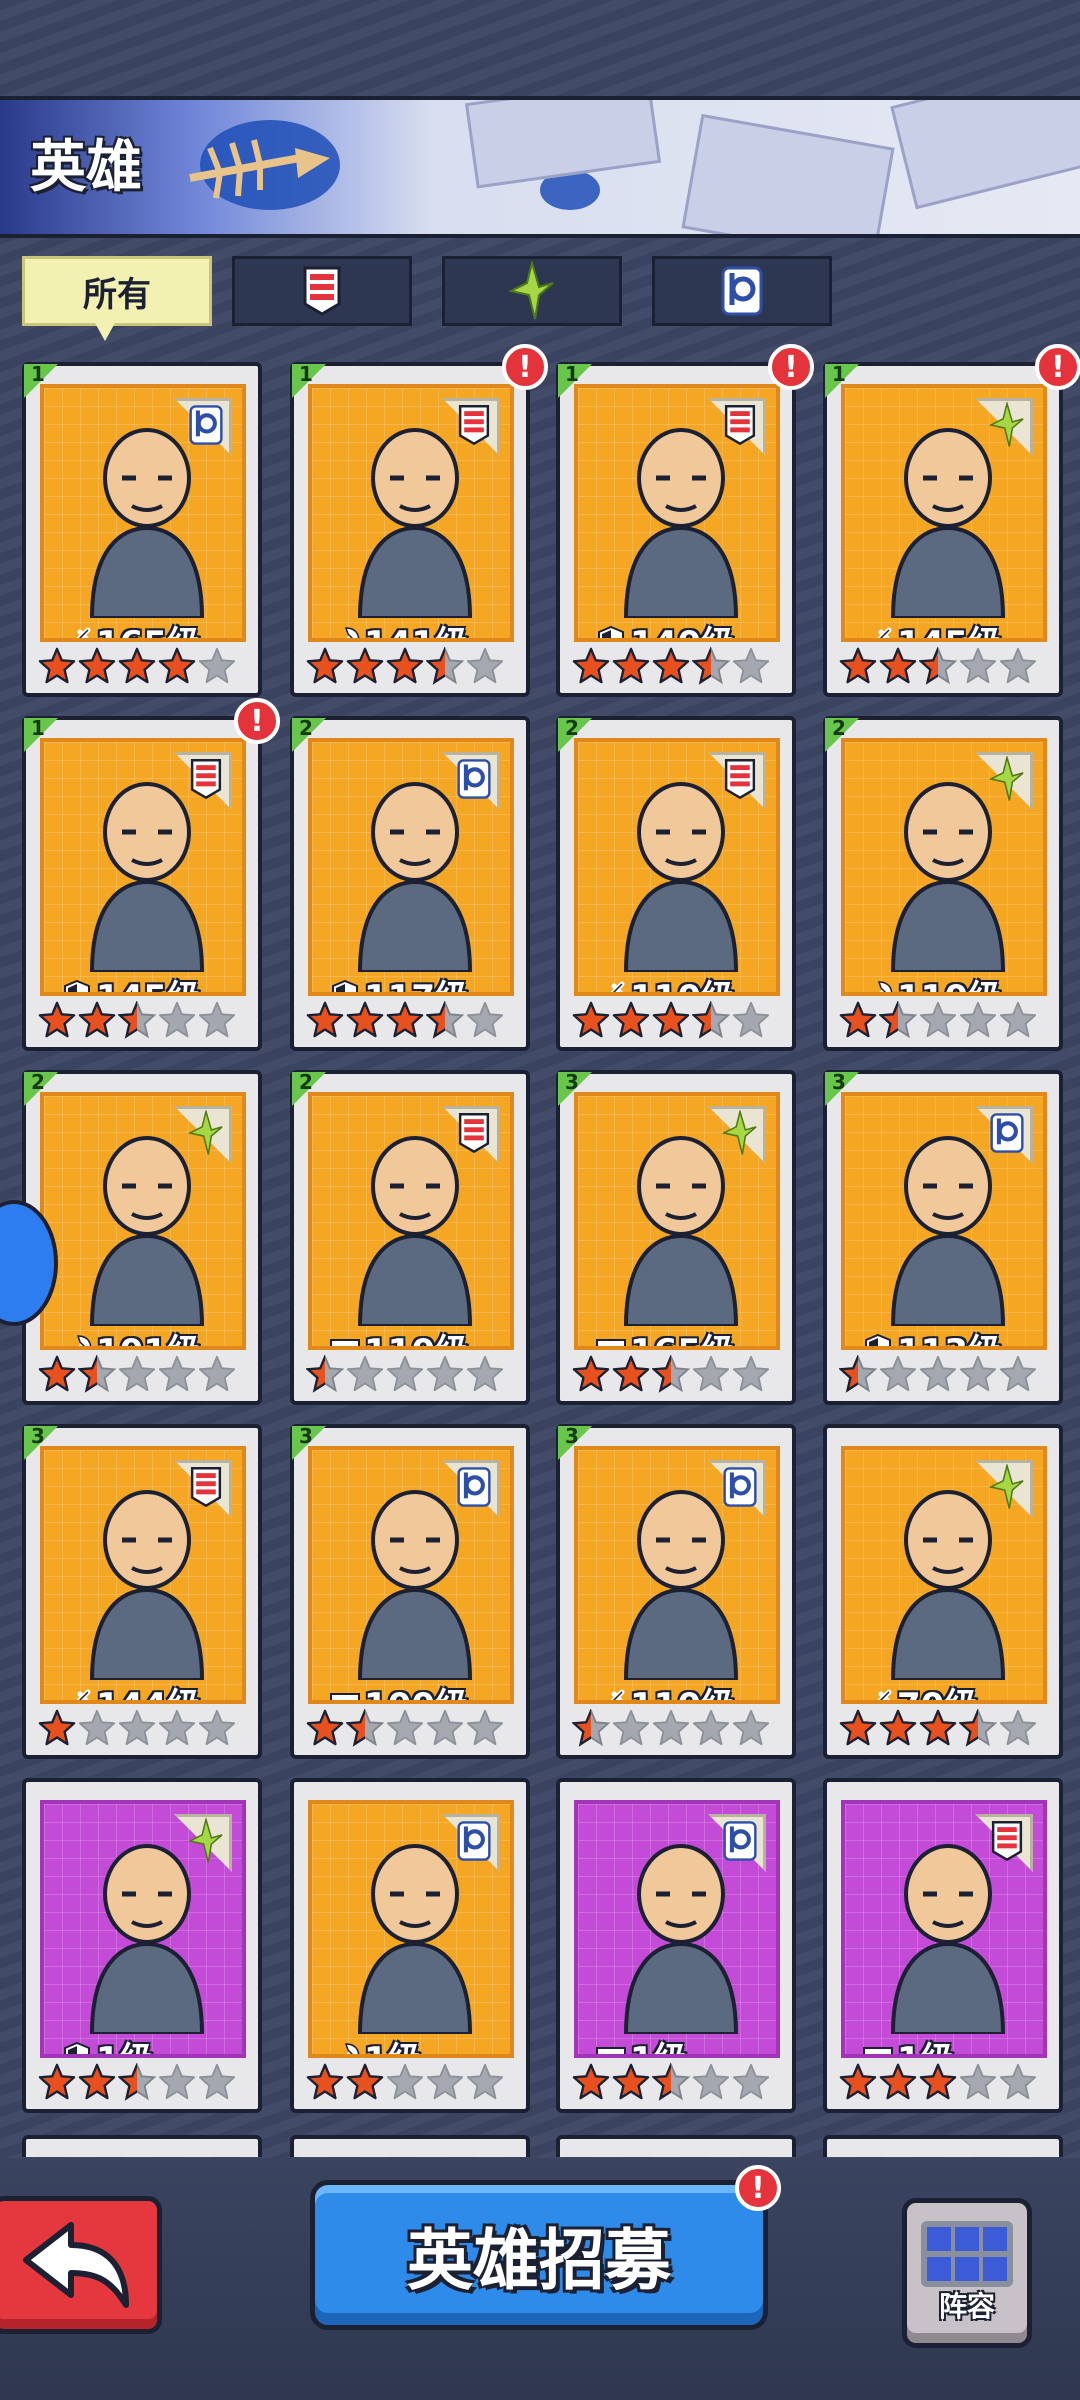 The height and width of the screenshot is (2400, 1080). I want to click on hero-card: 141级 1!, so click(419, 520).